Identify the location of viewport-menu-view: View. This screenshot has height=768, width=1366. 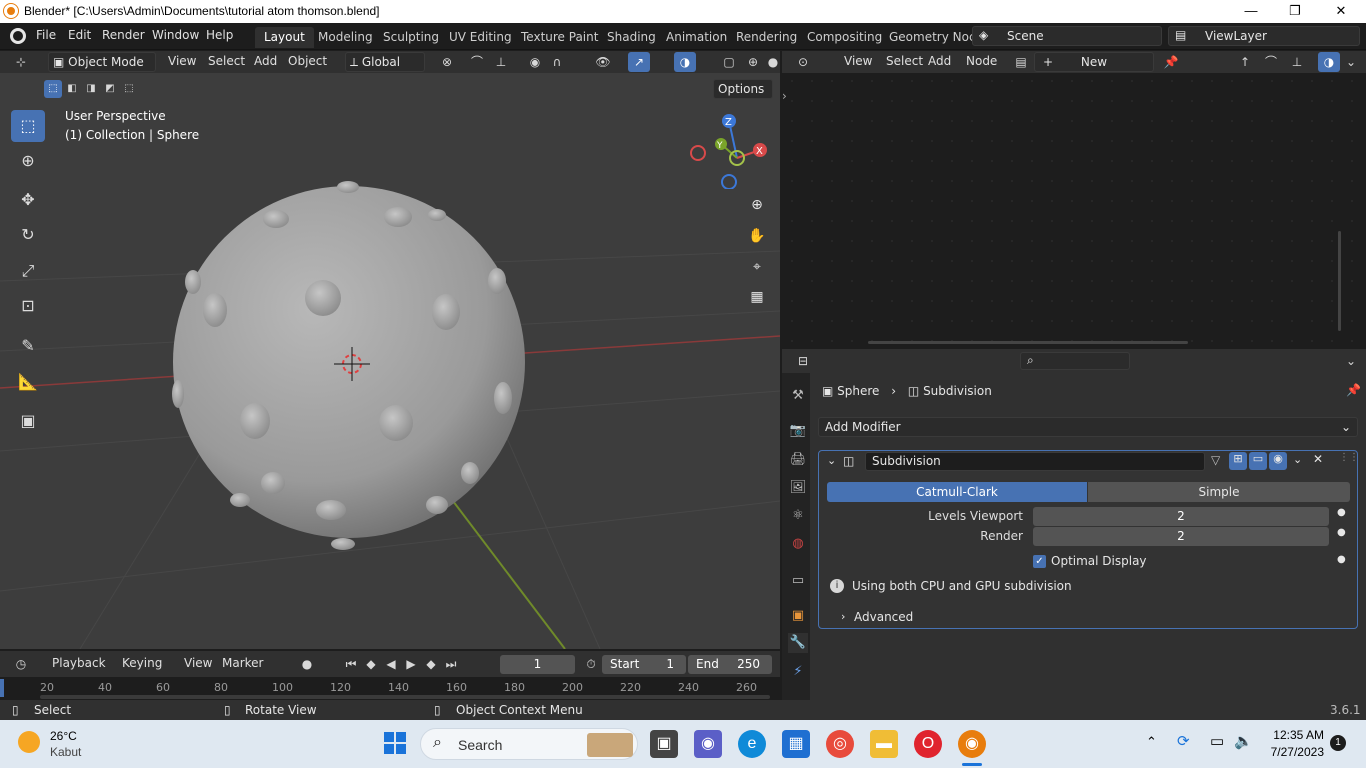
(182, 62).